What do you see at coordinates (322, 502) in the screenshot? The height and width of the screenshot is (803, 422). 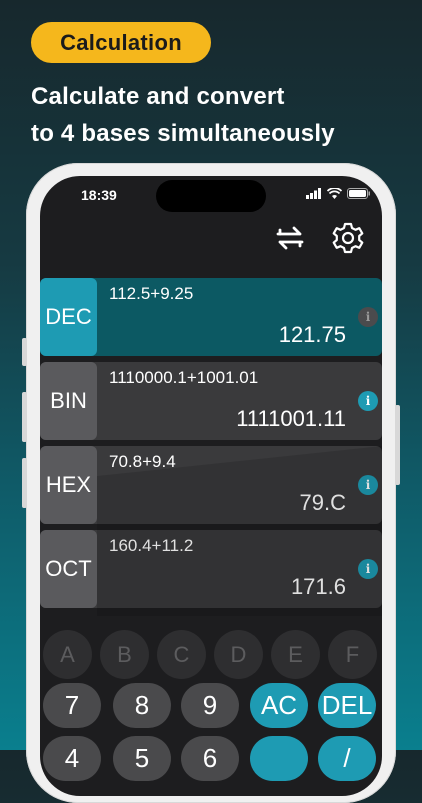 I see `result-hex: 79.C` at bounding box center [322, 502].